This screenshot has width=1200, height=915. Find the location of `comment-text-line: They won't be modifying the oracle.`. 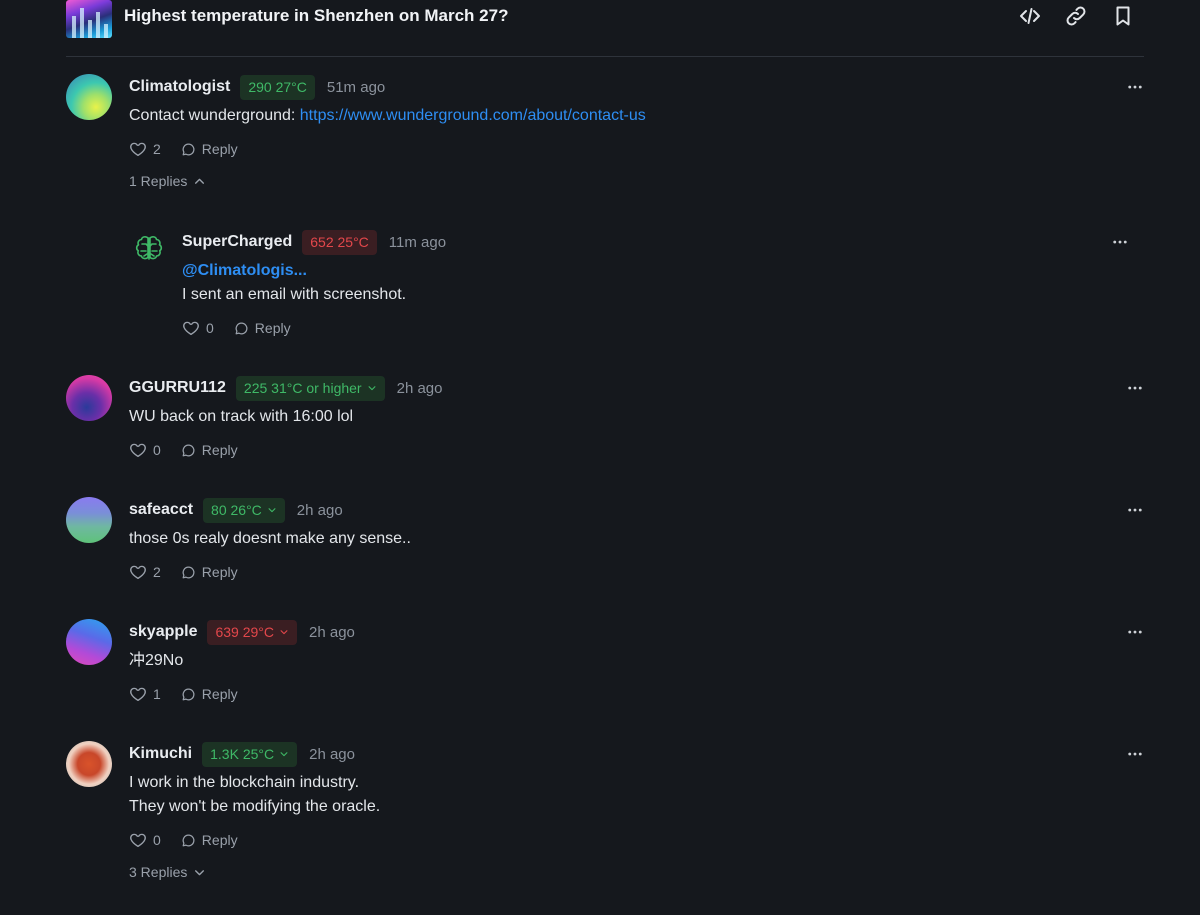

comment-text-line: They won't be modifying the oracle. is located at coordinates (255, 806).